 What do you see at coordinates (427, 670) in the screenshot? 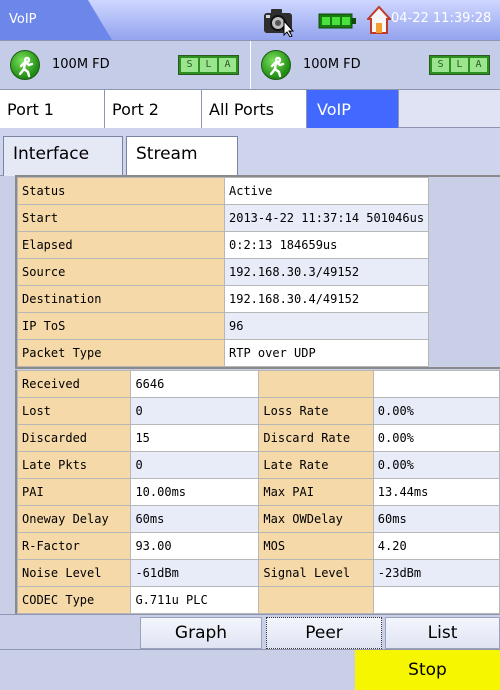
I see `stop-button: Stop` at bounding box center [427, 670].